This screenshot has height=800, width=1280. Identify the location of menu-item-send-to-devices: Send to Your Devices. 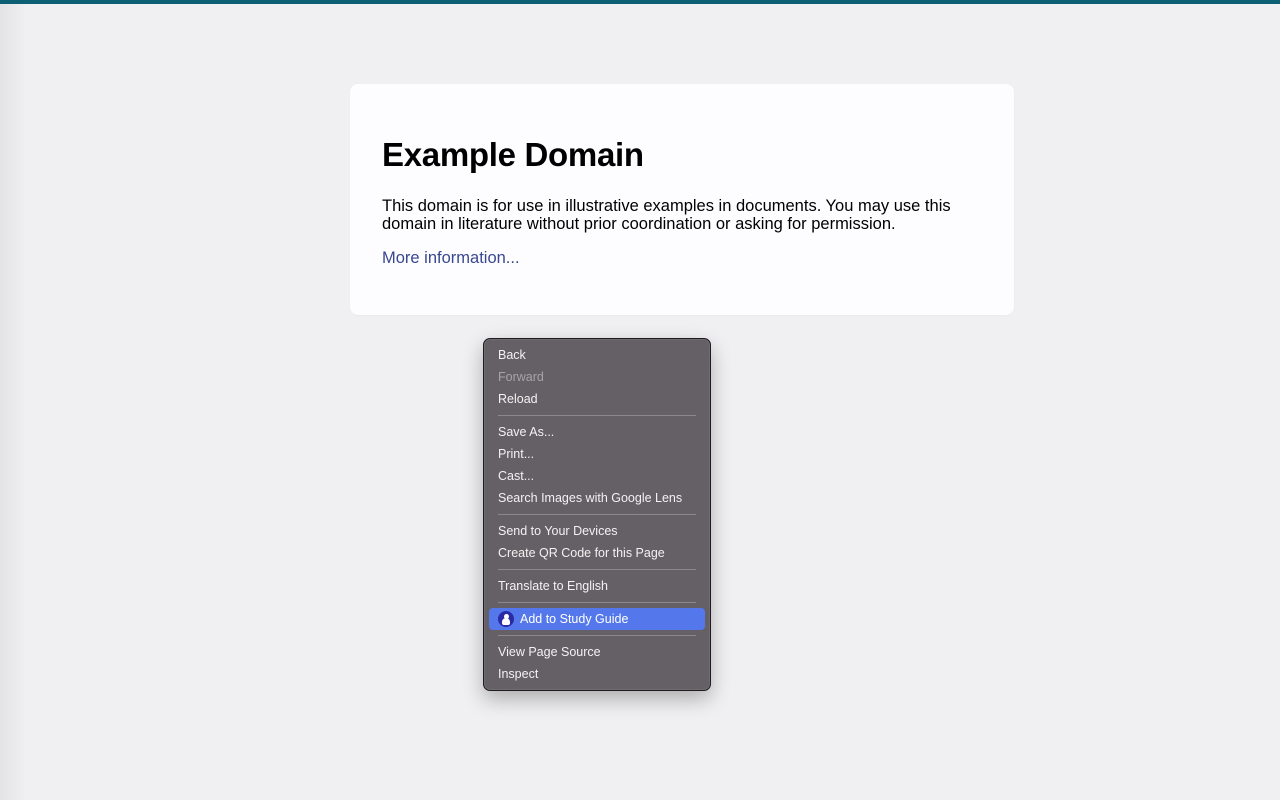
(597, 531).